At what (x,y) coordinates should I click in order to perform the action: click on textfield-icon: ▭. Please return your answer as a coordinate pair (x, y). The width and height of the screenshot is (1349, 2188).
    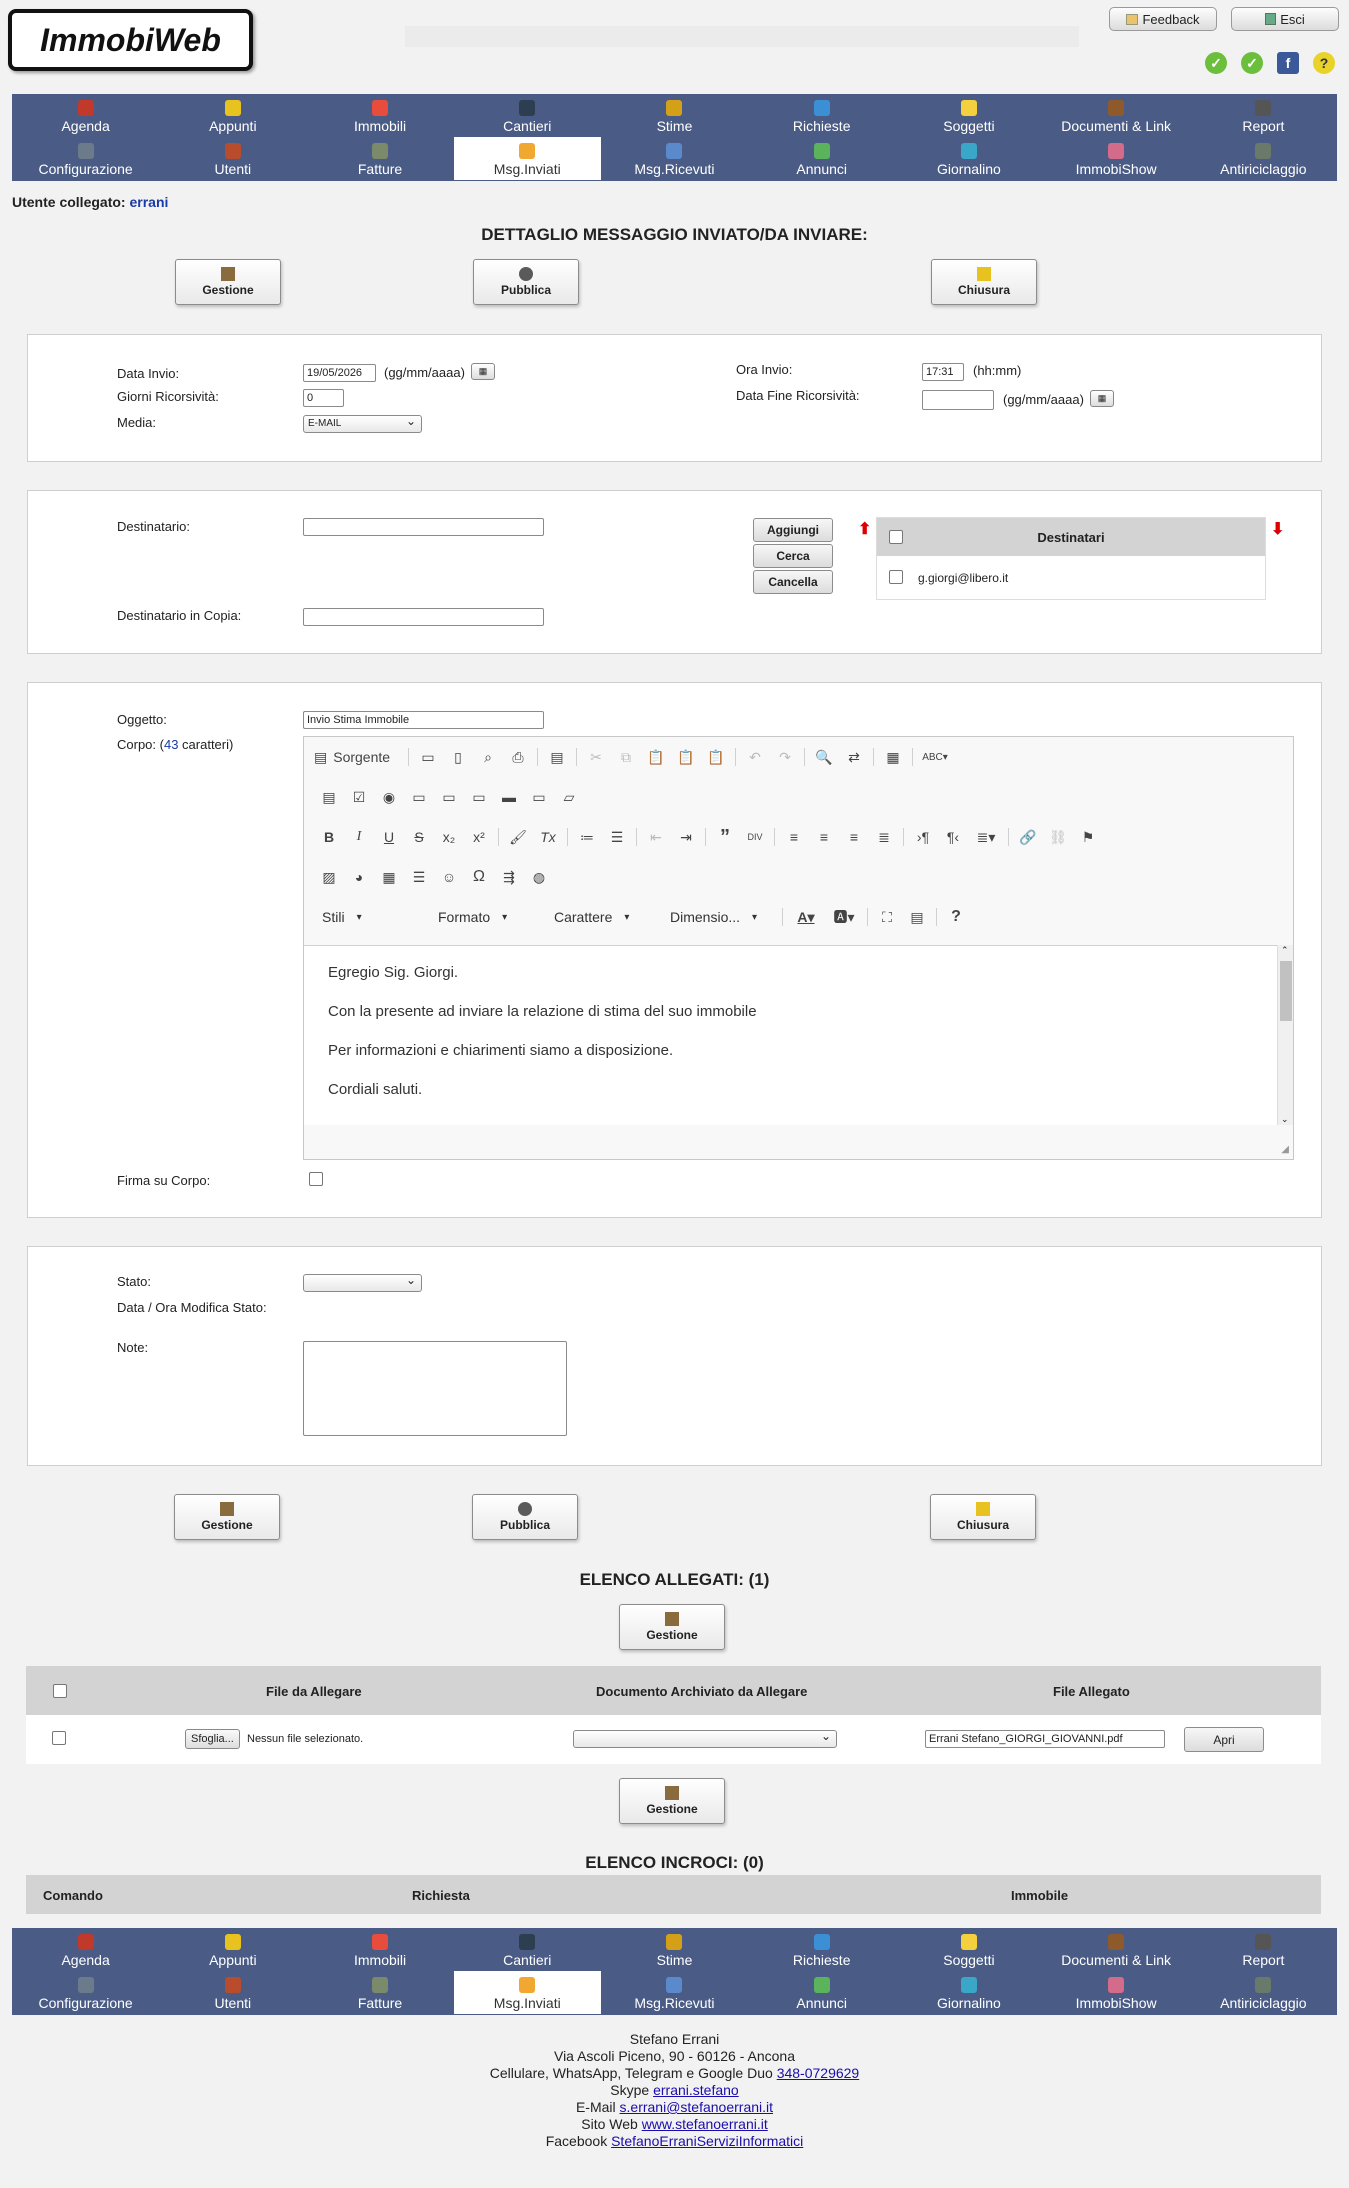
    Looking at the image, I should click on (419, 797).